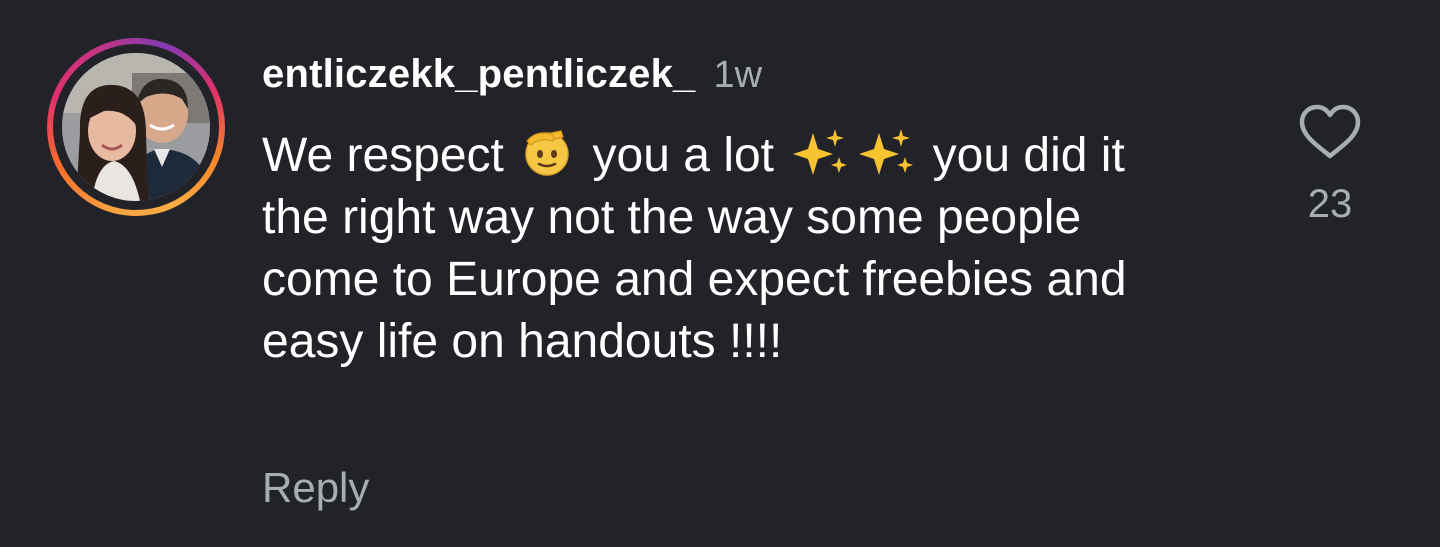 The width and height of the screenshot is (1440, 547). I want to click on avatar-frame, so click(136, 127).